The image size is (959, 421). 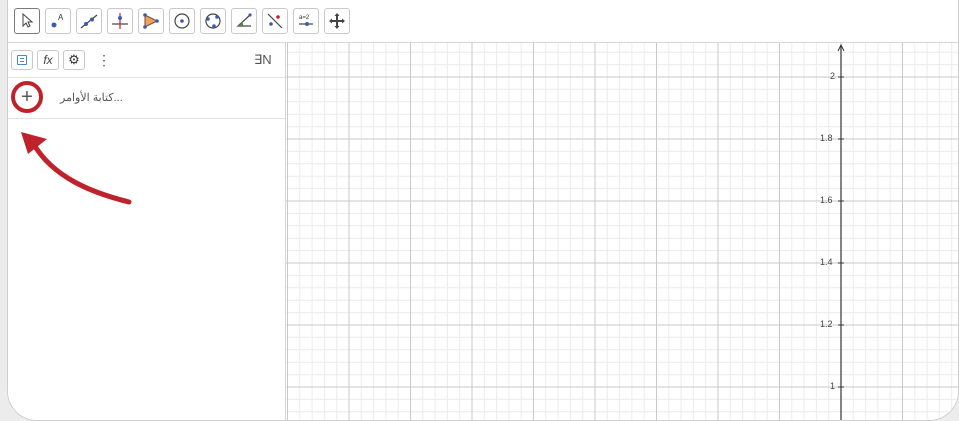 I want to click on move-tool-button, so click(x=27, y=21).